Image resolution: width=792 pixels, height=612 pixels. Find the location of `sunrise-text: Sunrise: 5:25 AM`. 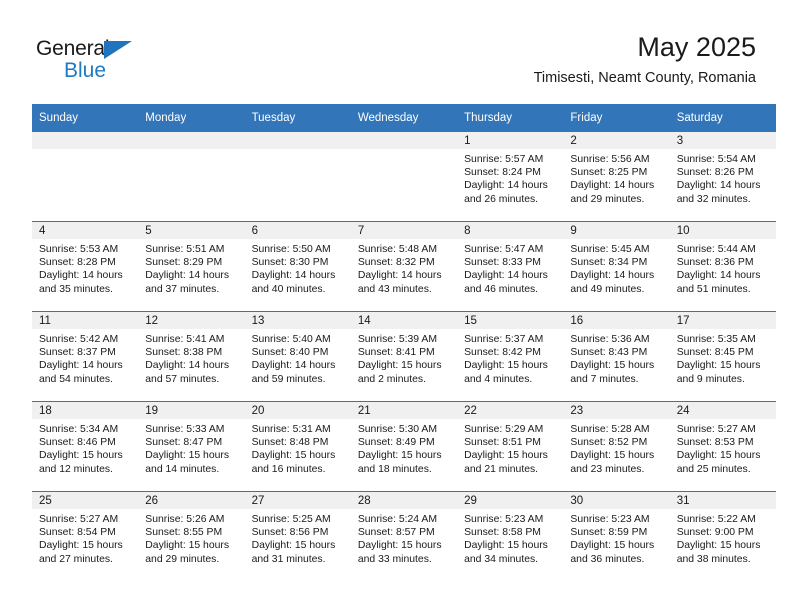

sunrise-text: Sunrise: 5:25 AM is located at coordinates (291, 519).